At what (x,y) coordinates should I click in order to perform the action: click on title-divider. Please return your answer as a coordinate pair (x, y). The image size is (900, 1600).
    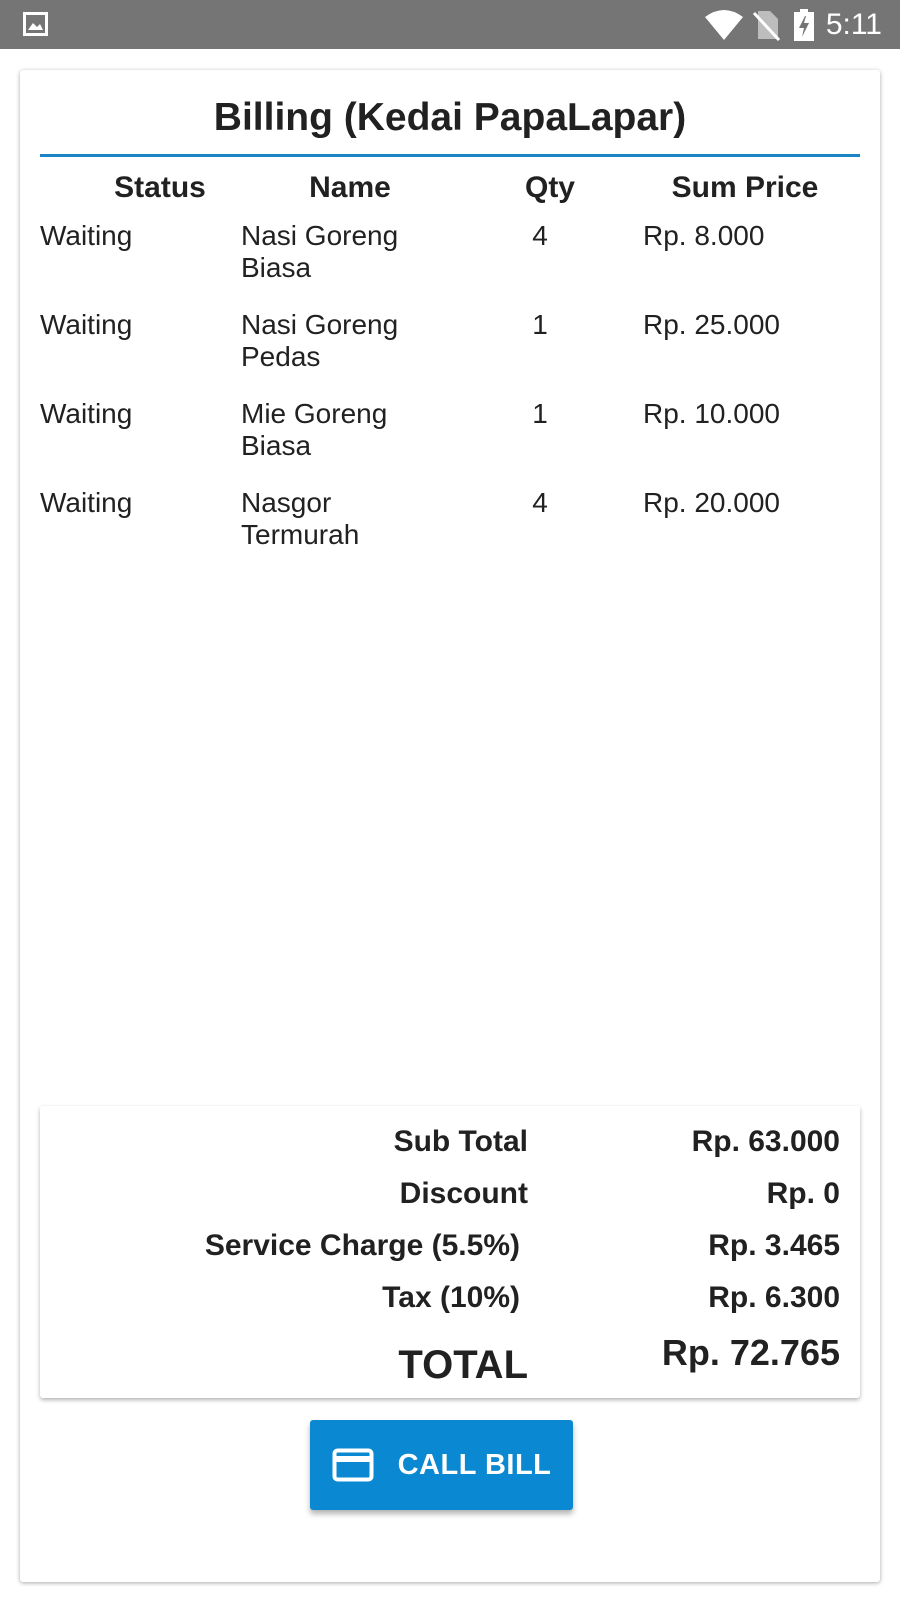
    Looking at the image, I should click on (450, 155).